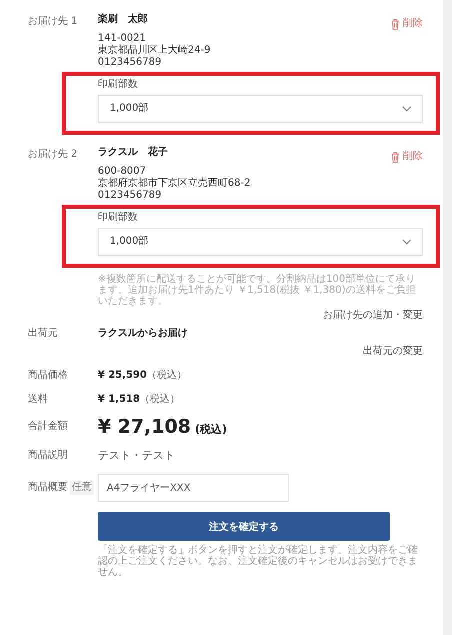 The image size is (452, 635). I want to click on recipient-name: ラクスル 花子, so click(133, 153).